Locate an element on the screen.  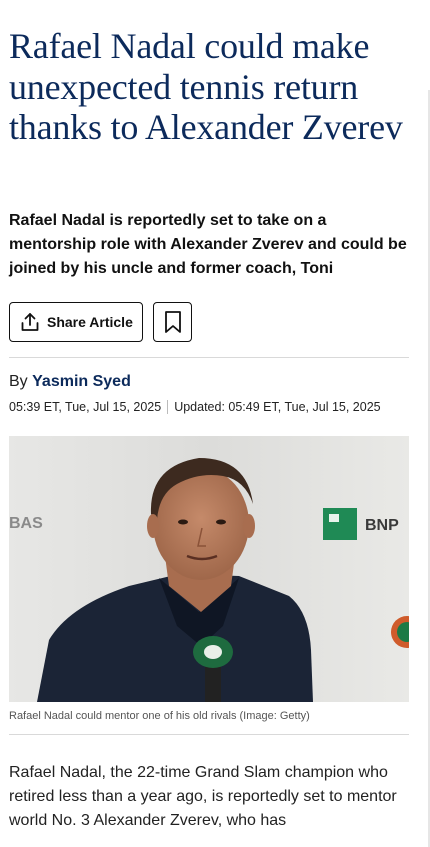
bookmark-button is located at coordinates (172, 322).